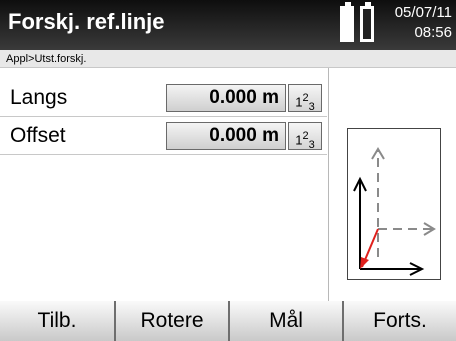 The image size is (456, 341). Describe the element at coordinates (173, 321) in the screenshot. I see `rotate-button: Rotere` at that location.